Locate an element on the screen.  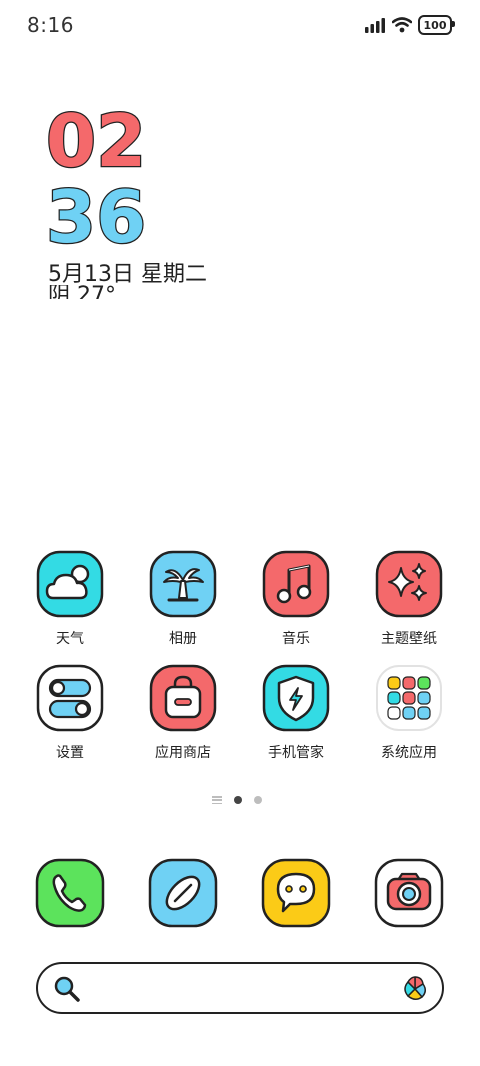
search-bar is located at coordinates (240, 988).